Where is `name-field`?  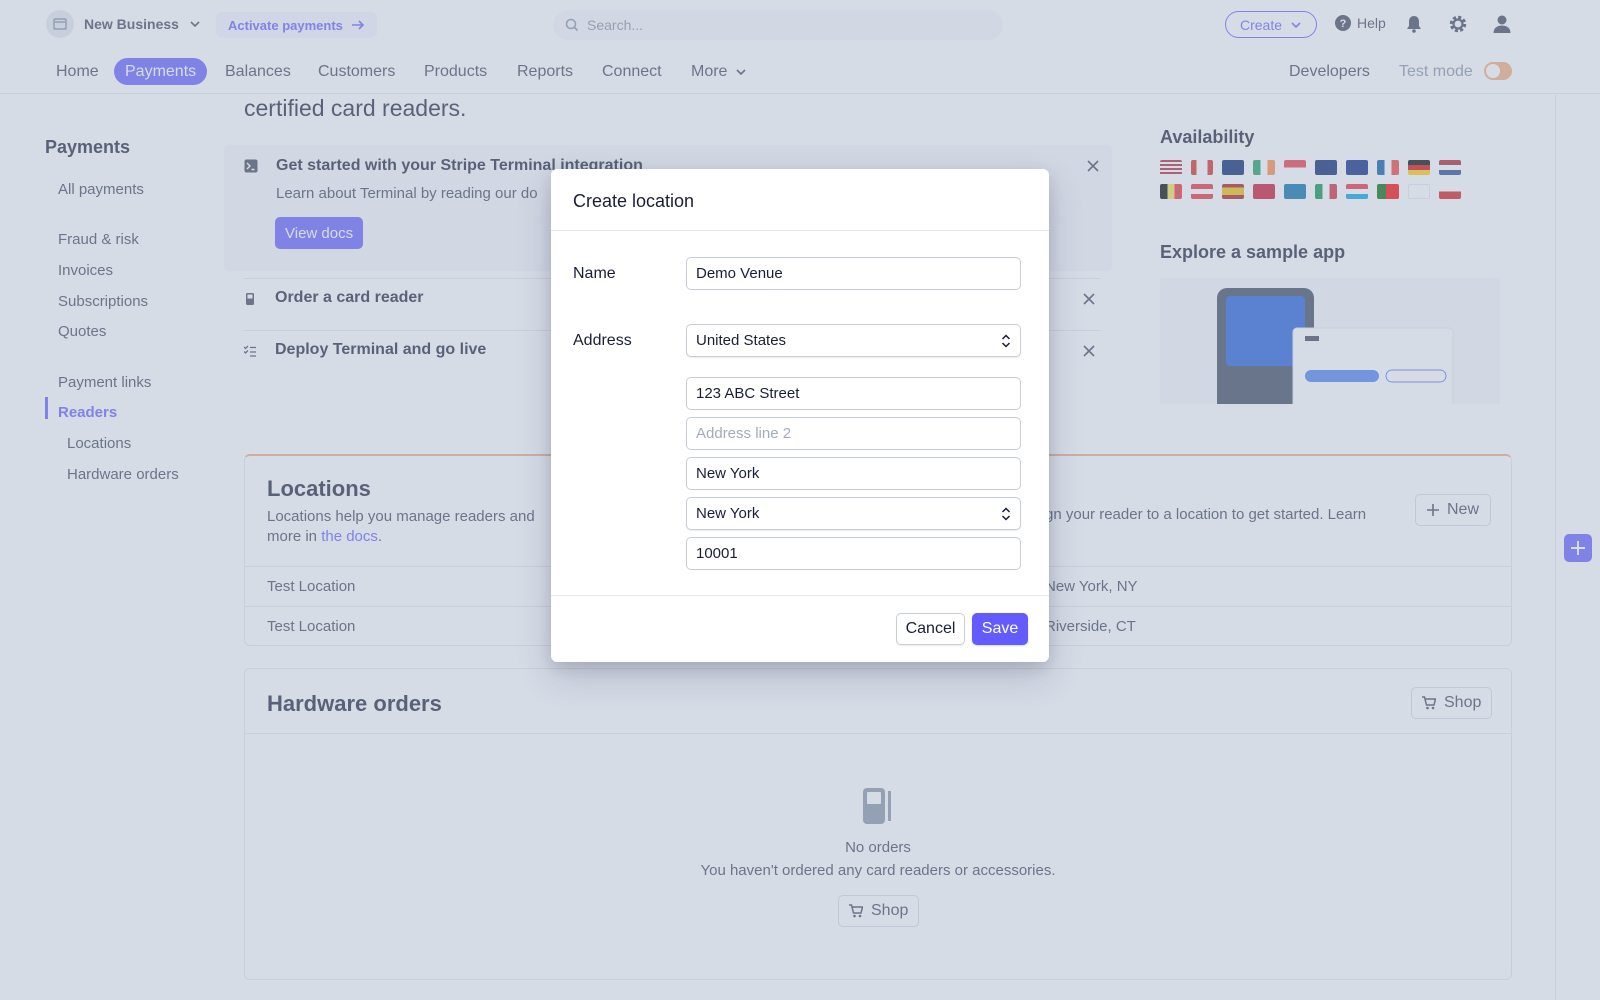 name-field is located at coordinates (853, 273).